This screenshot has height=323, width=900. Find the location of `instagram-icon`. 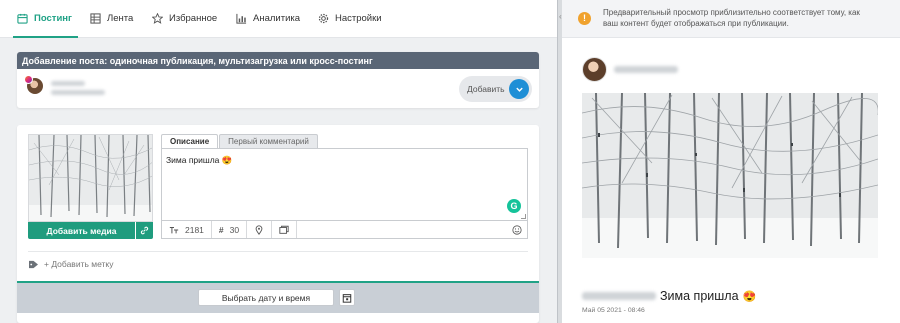

instagram-icon is located at coordinates (28, 79).